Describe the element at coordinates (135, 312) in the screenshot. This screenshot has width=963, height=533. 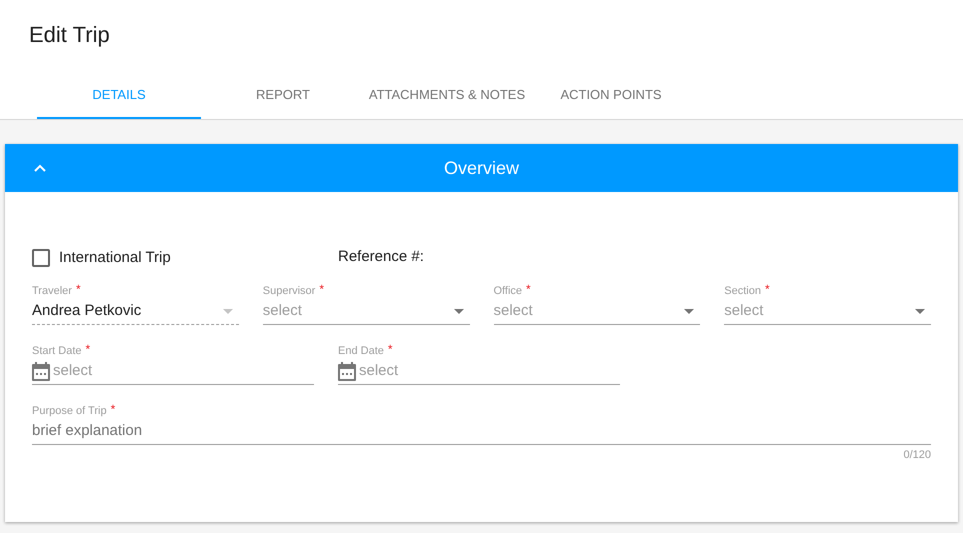
I see `select-field: Andrea Petkovic` at that location.